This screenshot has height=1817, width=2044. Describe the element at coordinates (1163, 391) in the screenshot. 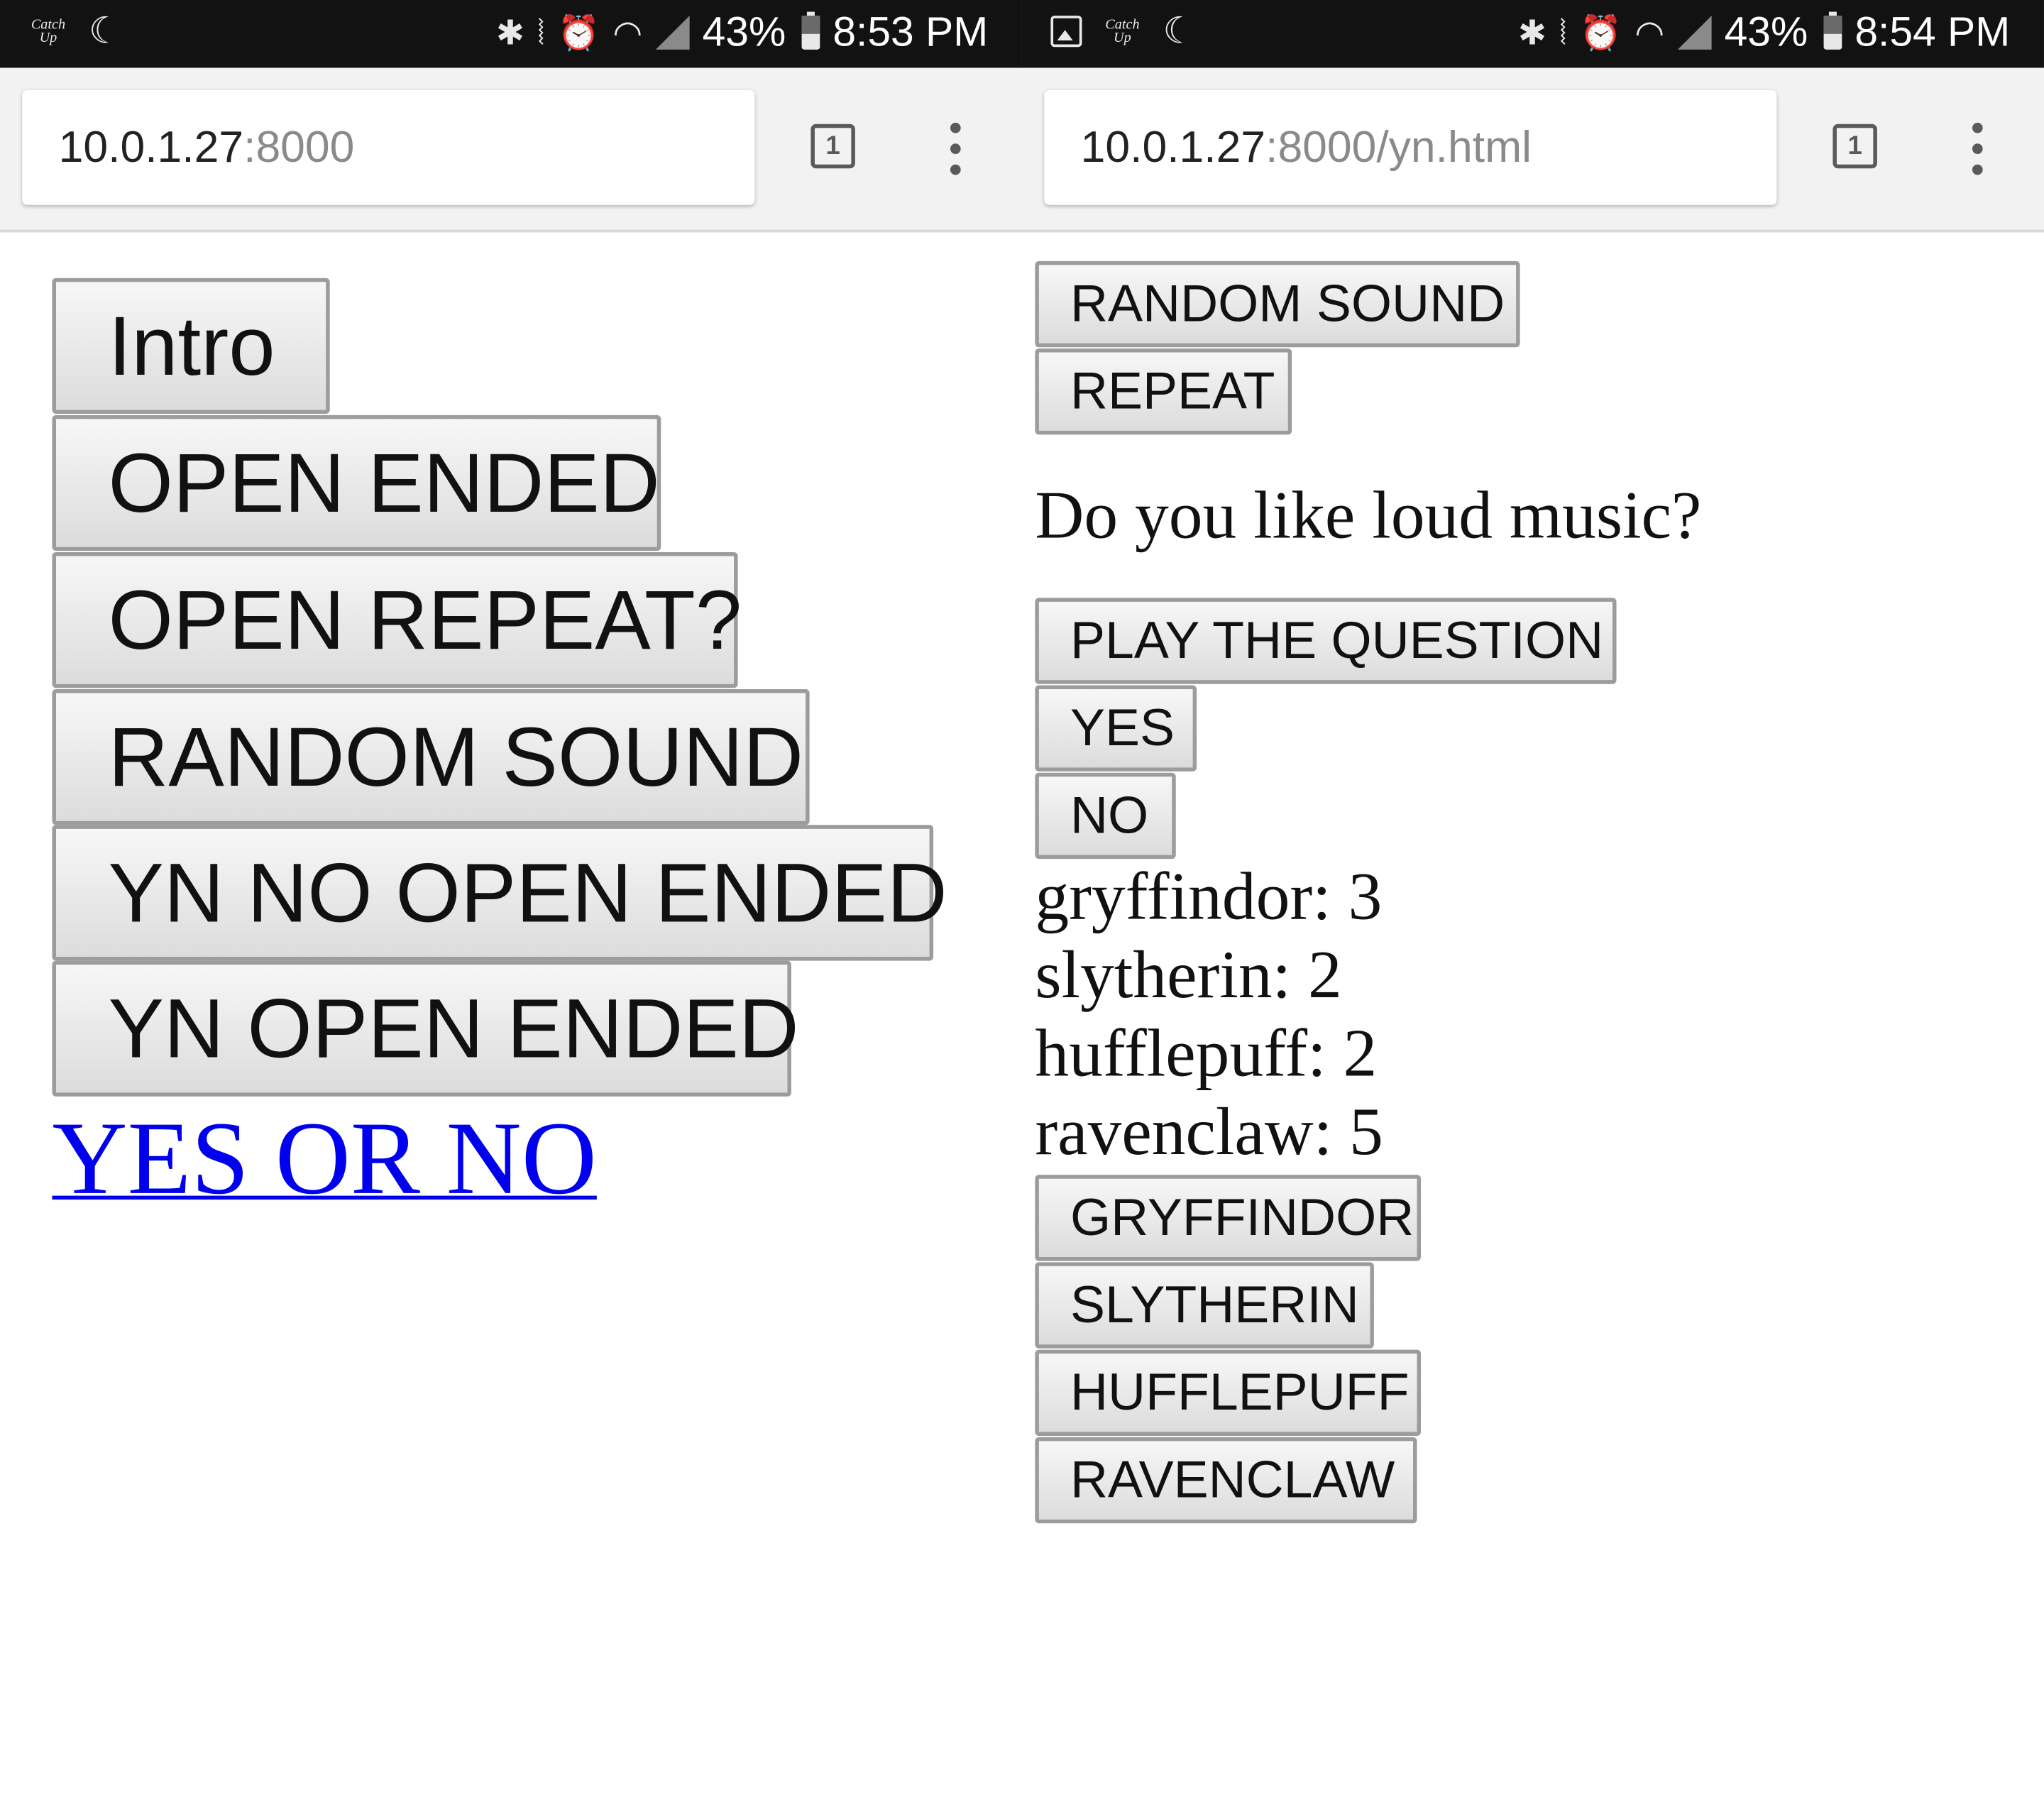

I see `repeat-button: REPEAT` at that location.